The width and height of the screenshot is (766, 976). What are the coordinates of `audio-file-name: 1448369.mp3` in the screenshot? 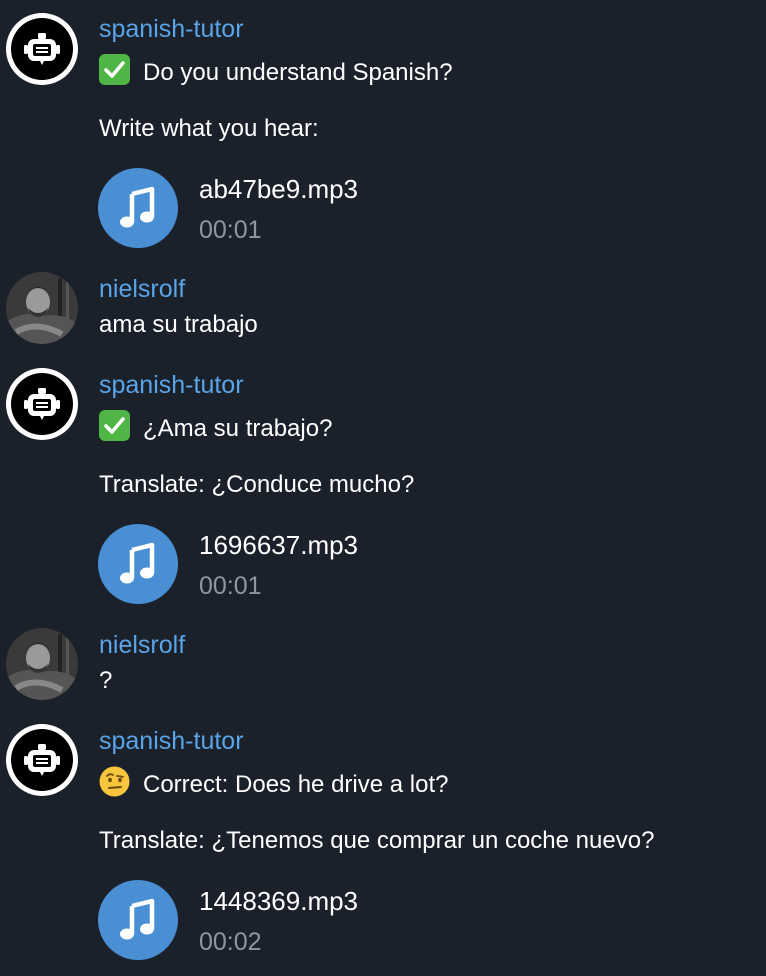 It's located at (279, 901).